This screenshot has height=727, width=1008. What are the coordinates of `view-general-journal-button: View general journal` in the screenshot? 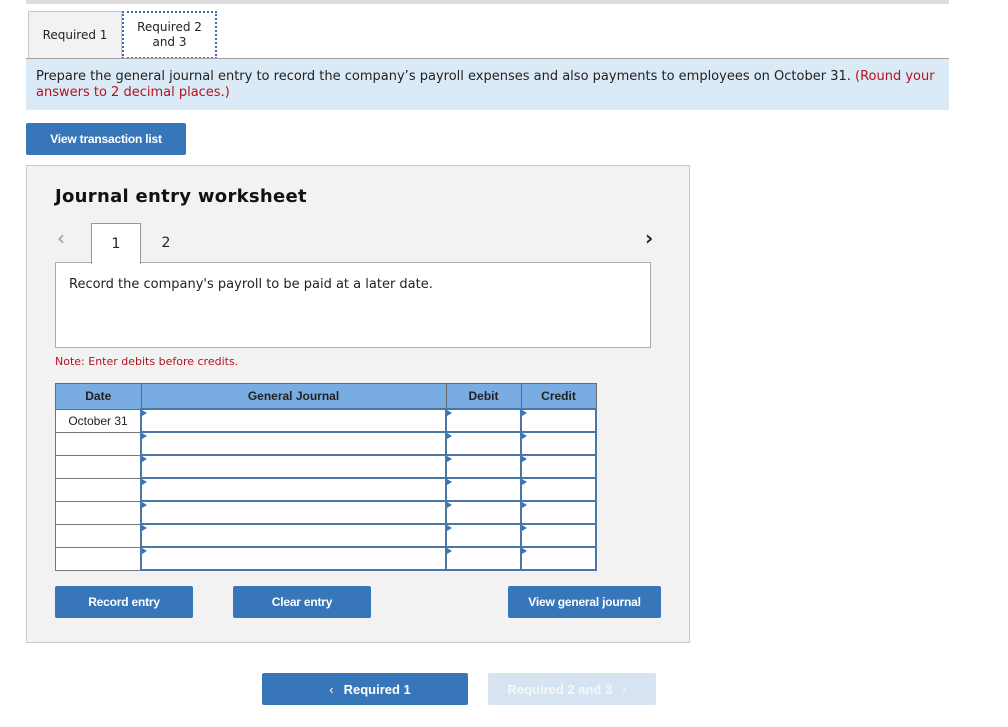 It's located at (584, 602).